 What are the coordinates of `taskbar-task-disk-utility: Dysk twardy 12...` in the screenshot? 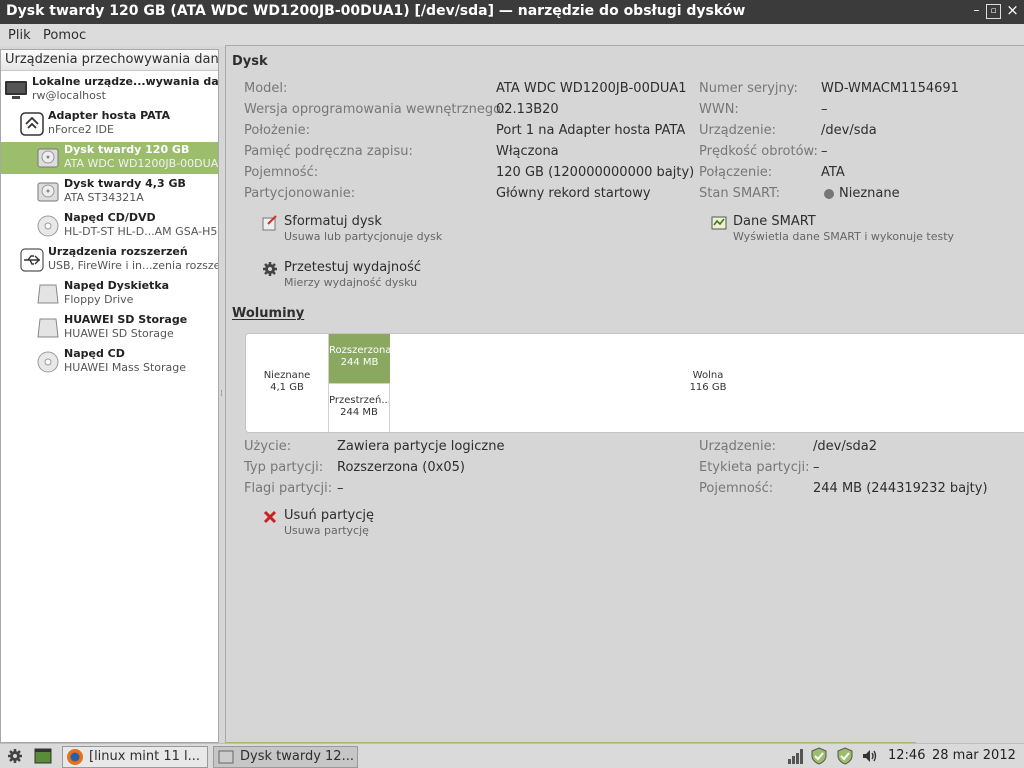 It's located at (285, 757).